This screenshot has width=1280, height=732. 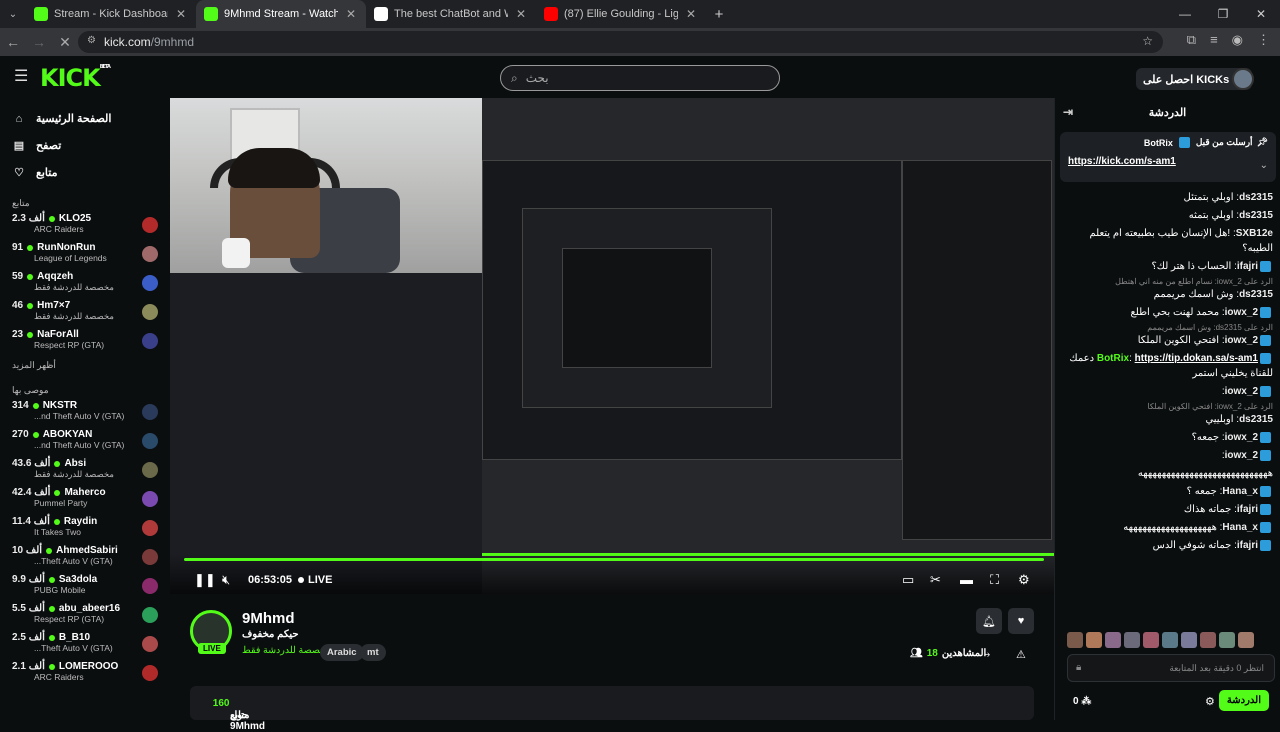 I want to click on chat-message: ds2315: اوبلي بتمتئل, so click(x=1170, y=197).